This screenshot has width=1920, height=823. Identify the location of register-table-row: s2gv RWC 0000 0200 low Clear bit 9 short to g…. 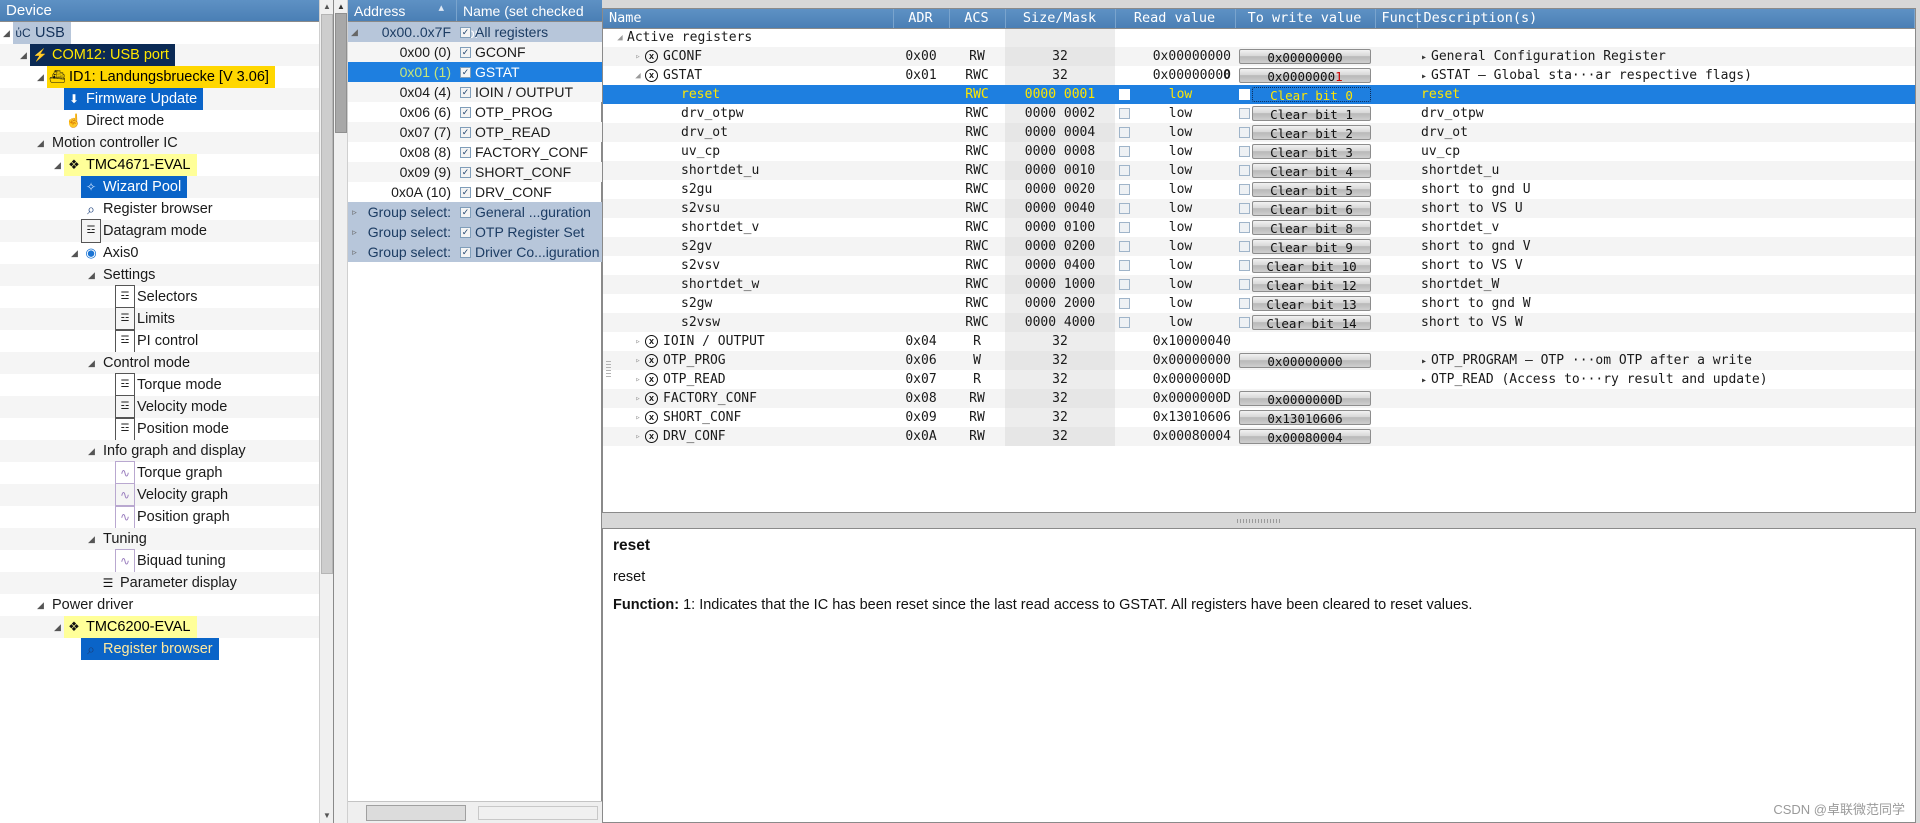
(1259, 246).